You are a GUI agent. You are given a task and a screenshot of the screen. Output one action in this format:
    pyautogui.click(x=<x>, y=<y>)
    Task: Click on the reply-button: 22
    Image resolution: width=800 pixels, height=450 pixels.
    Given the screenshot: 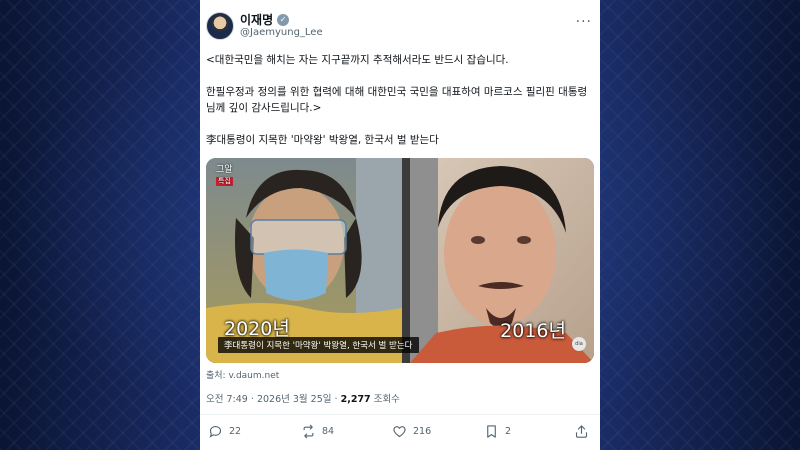 What is the action you would take?
    pyautogui.click(x=224, y=431)
    